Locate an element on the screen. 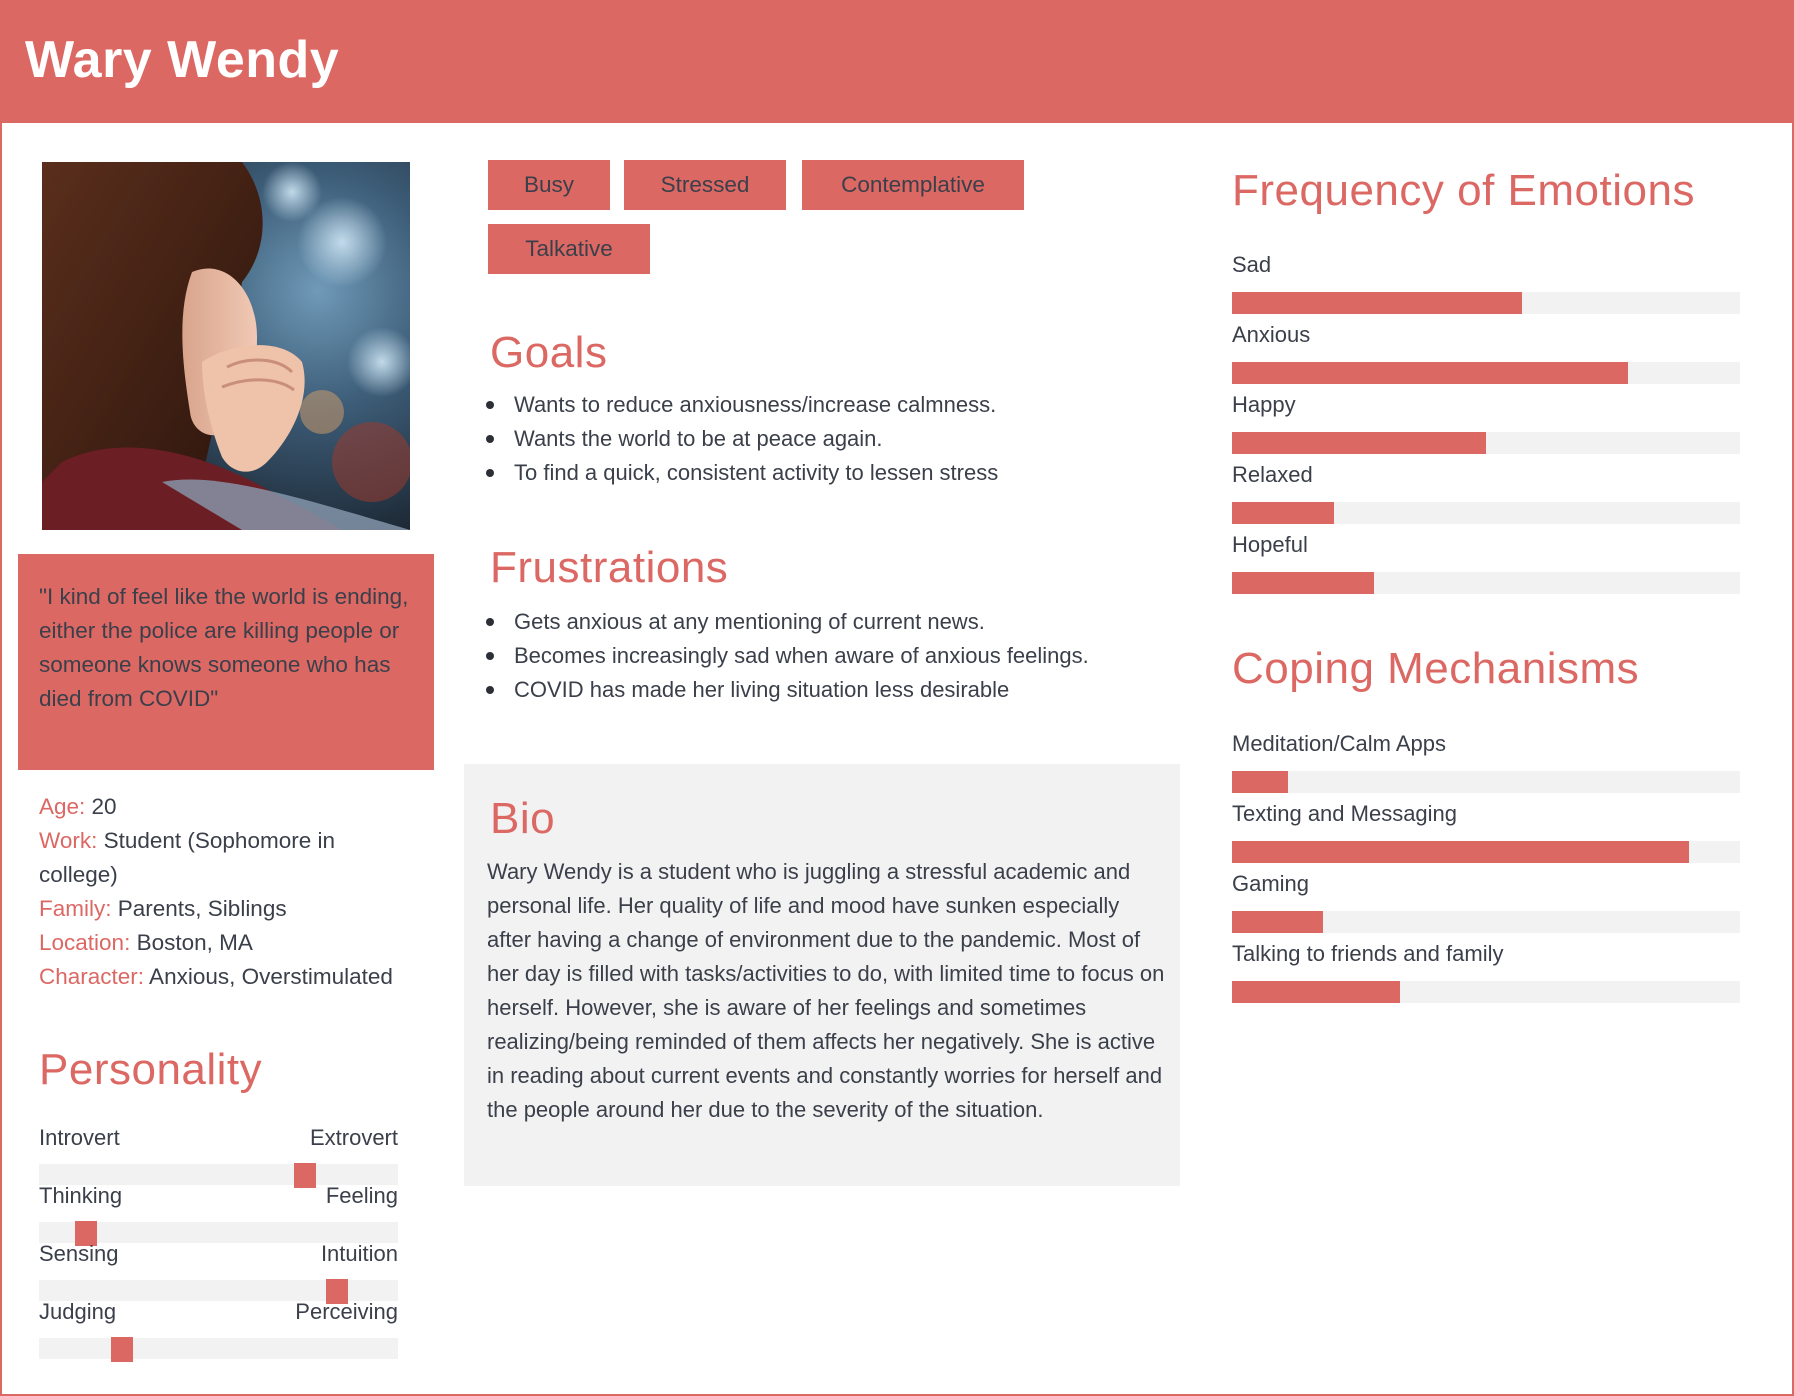 This screenshot has height=1396, width=1794. bar-label: Happy is located at coordinates (1264, 404).